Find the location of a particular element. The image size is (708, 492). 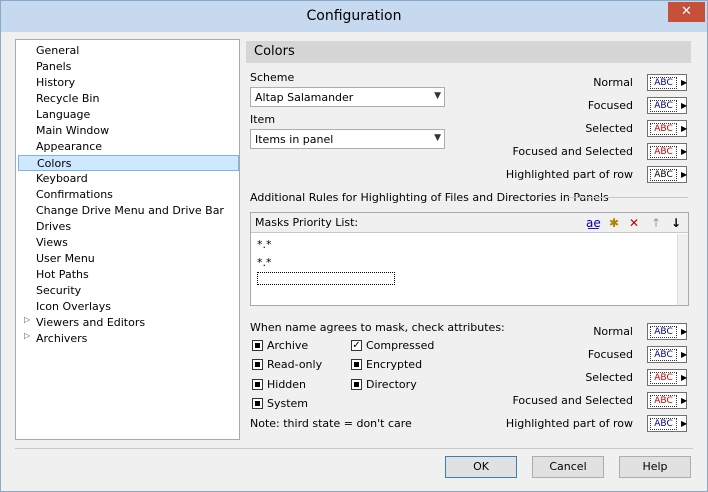

tree-item-label: User Menu is located at coordinates (65, 258).